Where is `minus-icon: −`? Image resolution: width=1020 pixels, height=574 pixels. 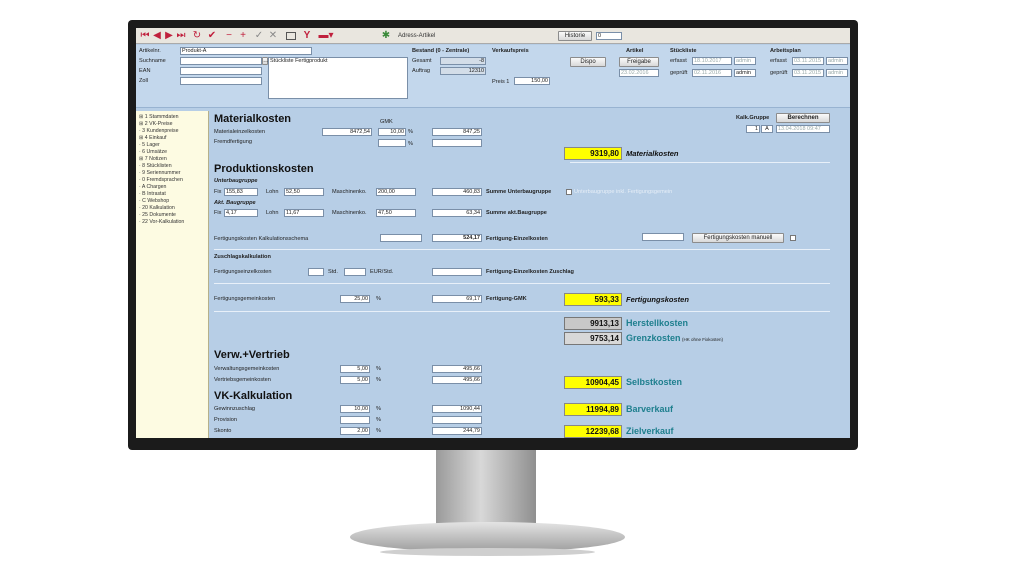
minus-icon: − is located at coordinates (229, 36).